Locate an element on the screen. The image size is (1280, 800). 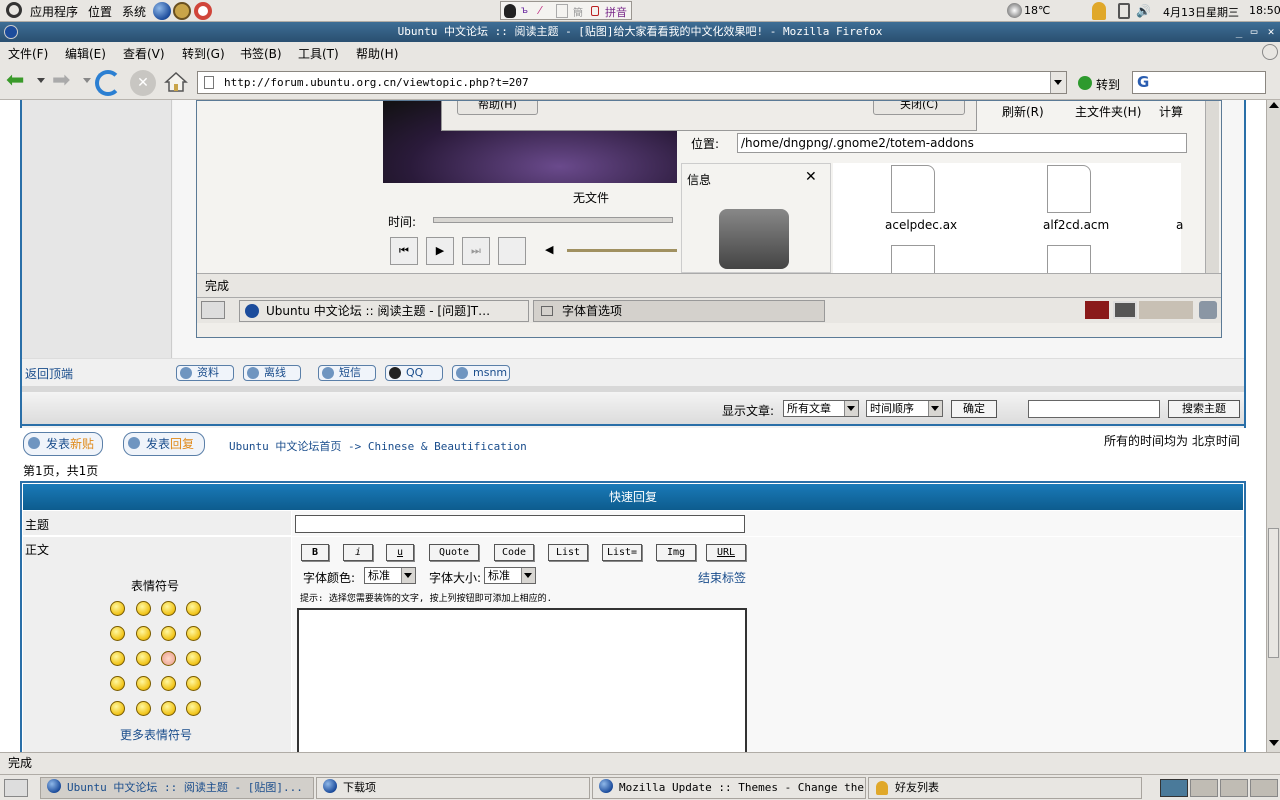
list-button: List is located at coordinates (568, 552).